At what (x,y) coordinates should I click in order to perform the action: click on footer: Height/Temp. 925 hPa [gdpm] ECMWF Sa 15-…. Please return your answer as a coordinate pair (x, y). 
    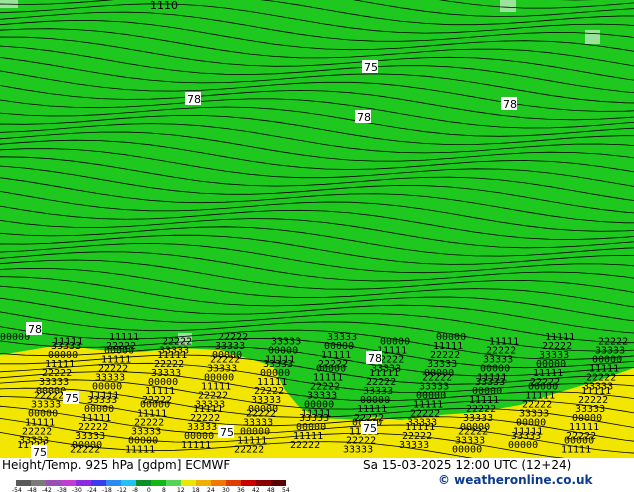
    Looking at the image, I should click on (317, 475).